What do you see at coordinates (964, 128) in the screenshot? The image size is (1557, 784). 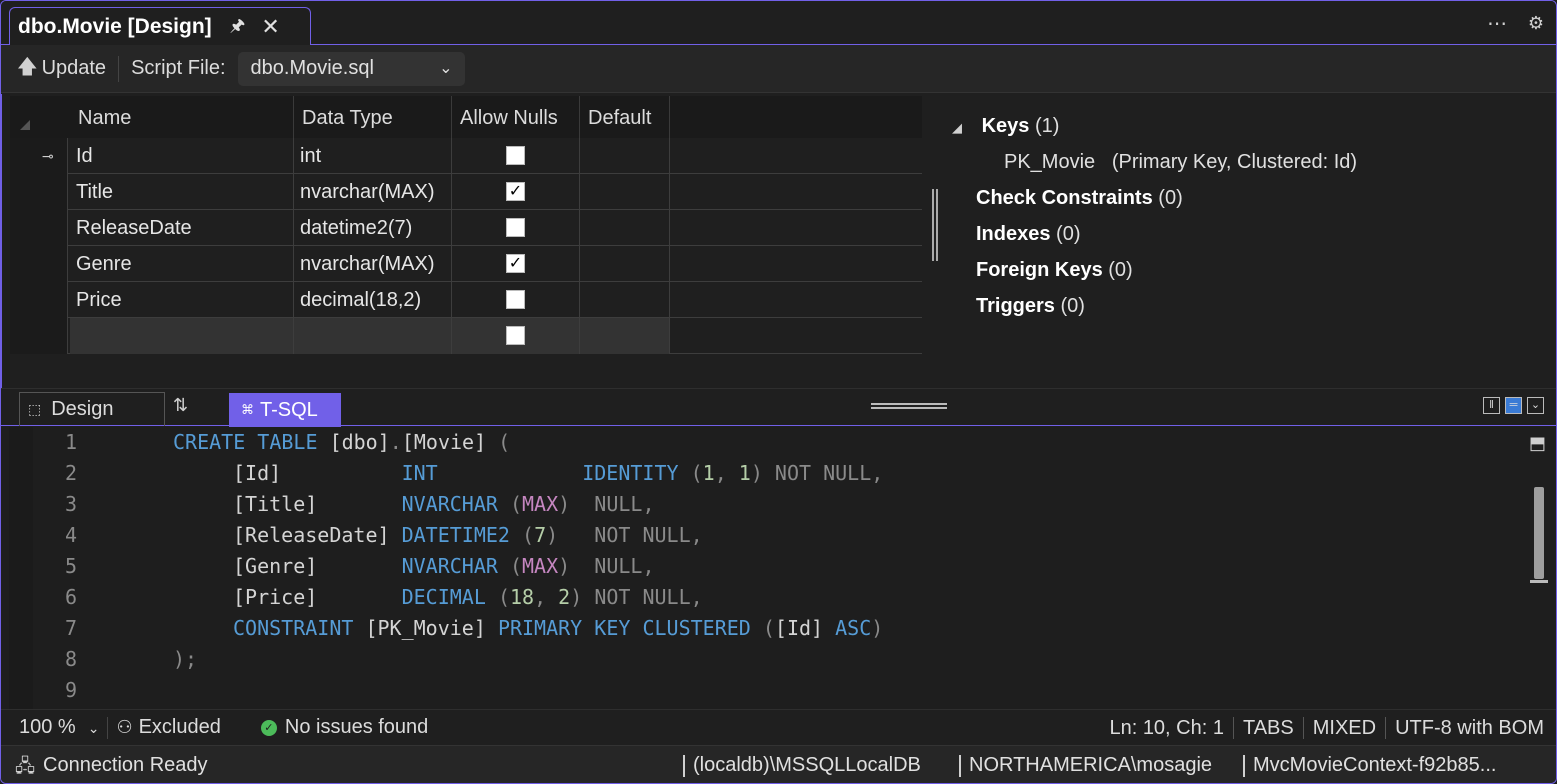 I see `collapse-triangle-icon: ◢` at bounding box center [964, 128].